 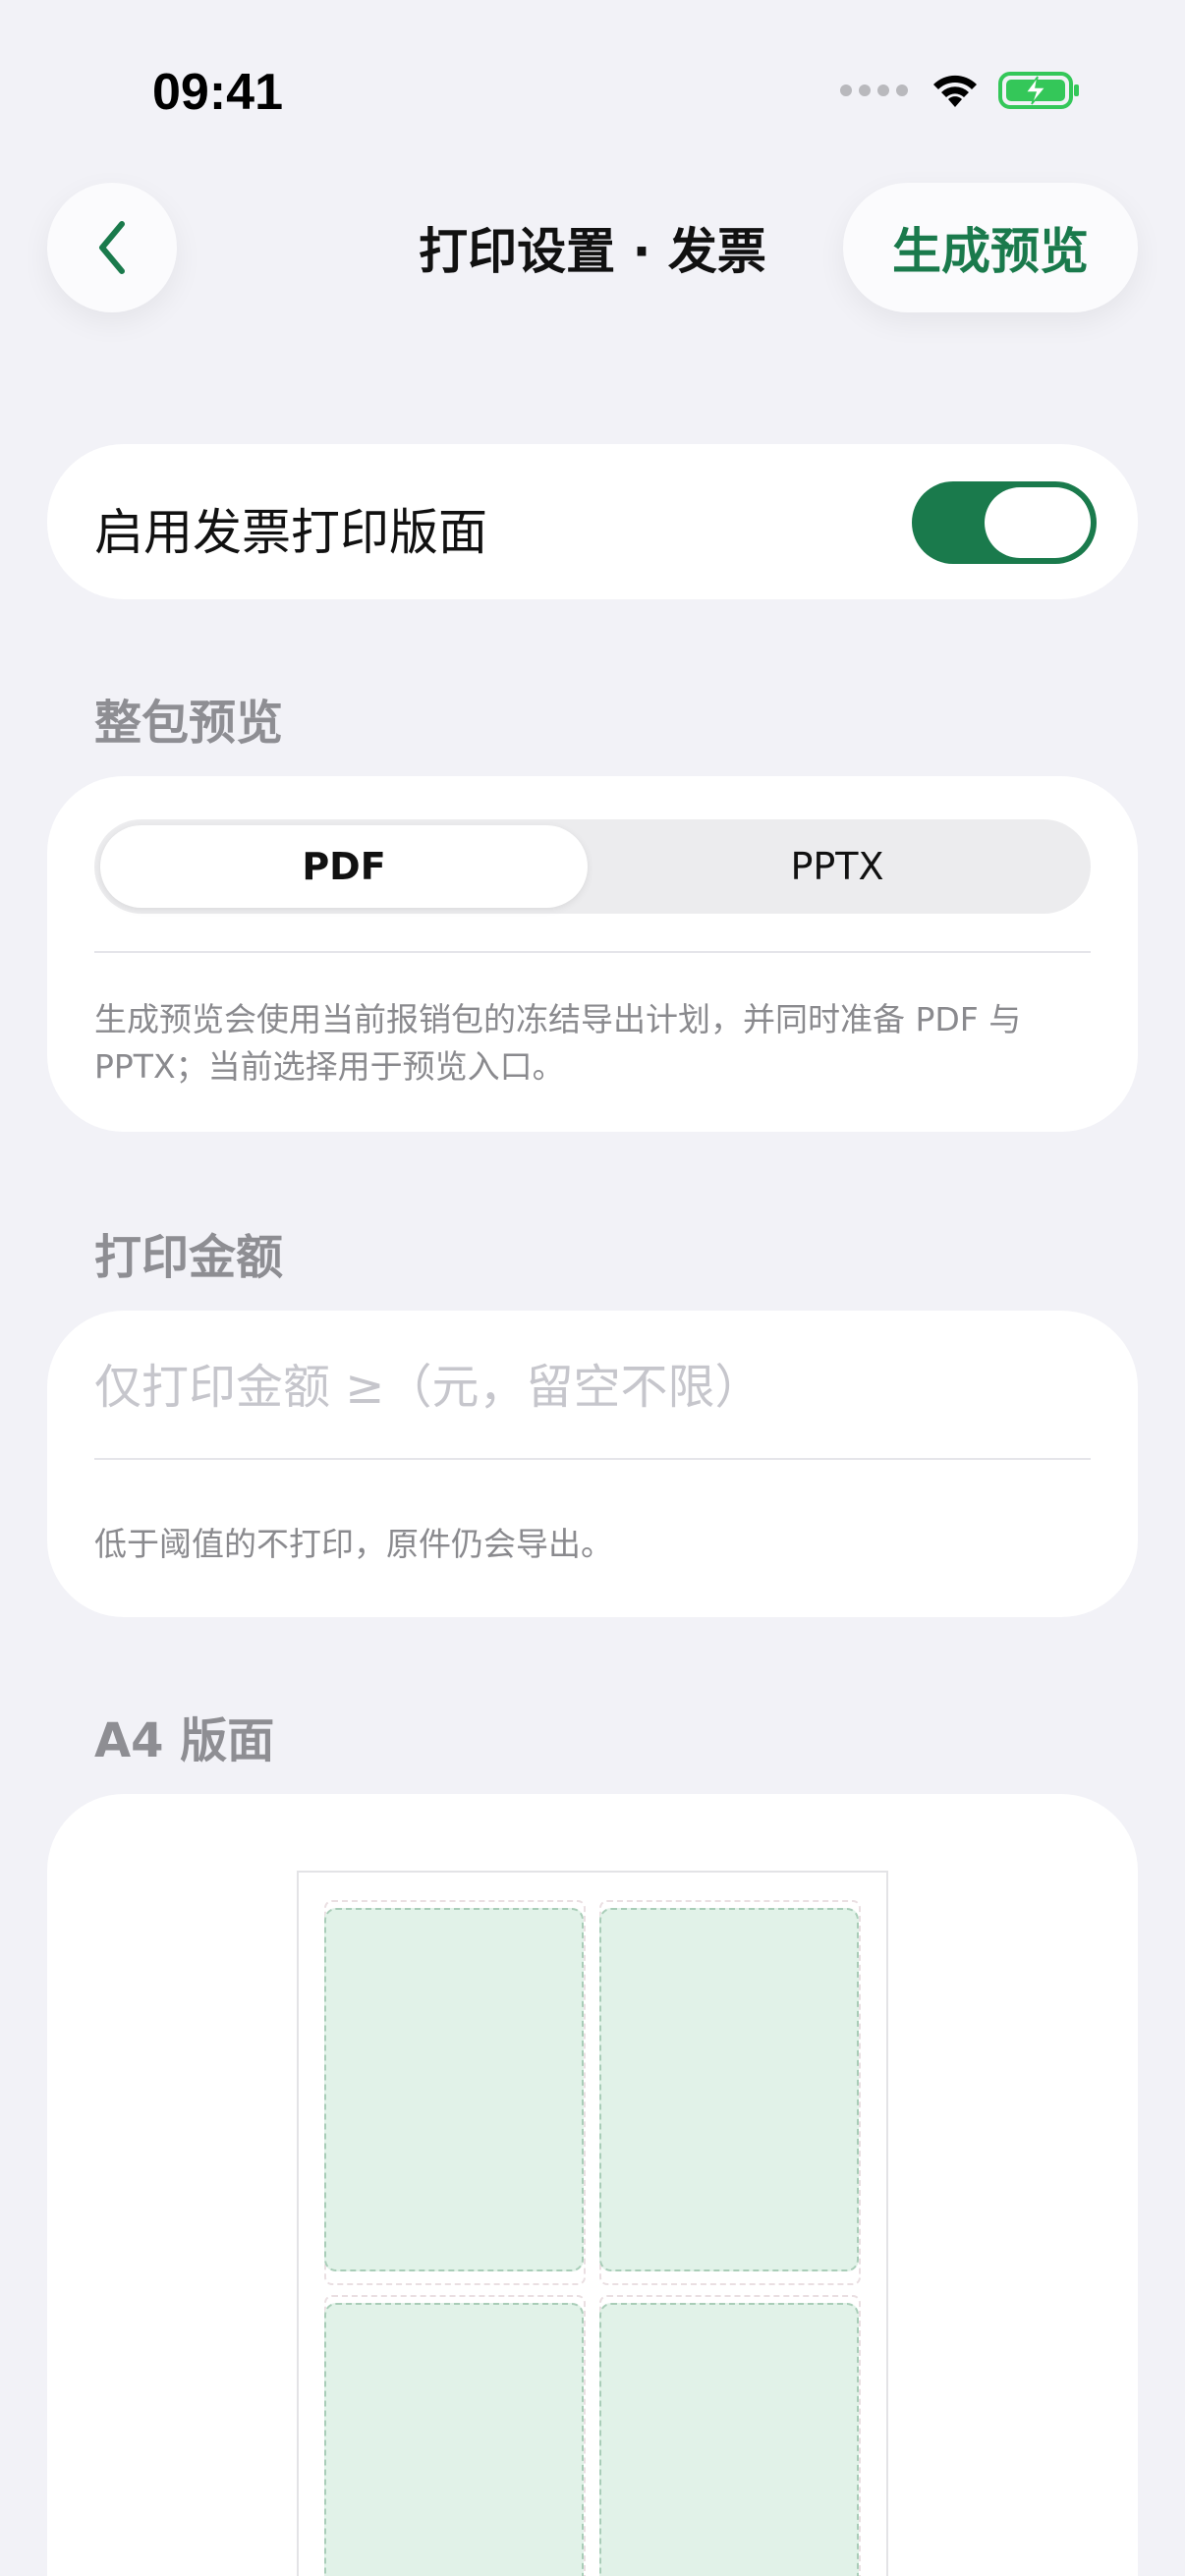 I want to click on enable-invoice-layout-card: 启用发票打印版面, so click(x=592, y=521).